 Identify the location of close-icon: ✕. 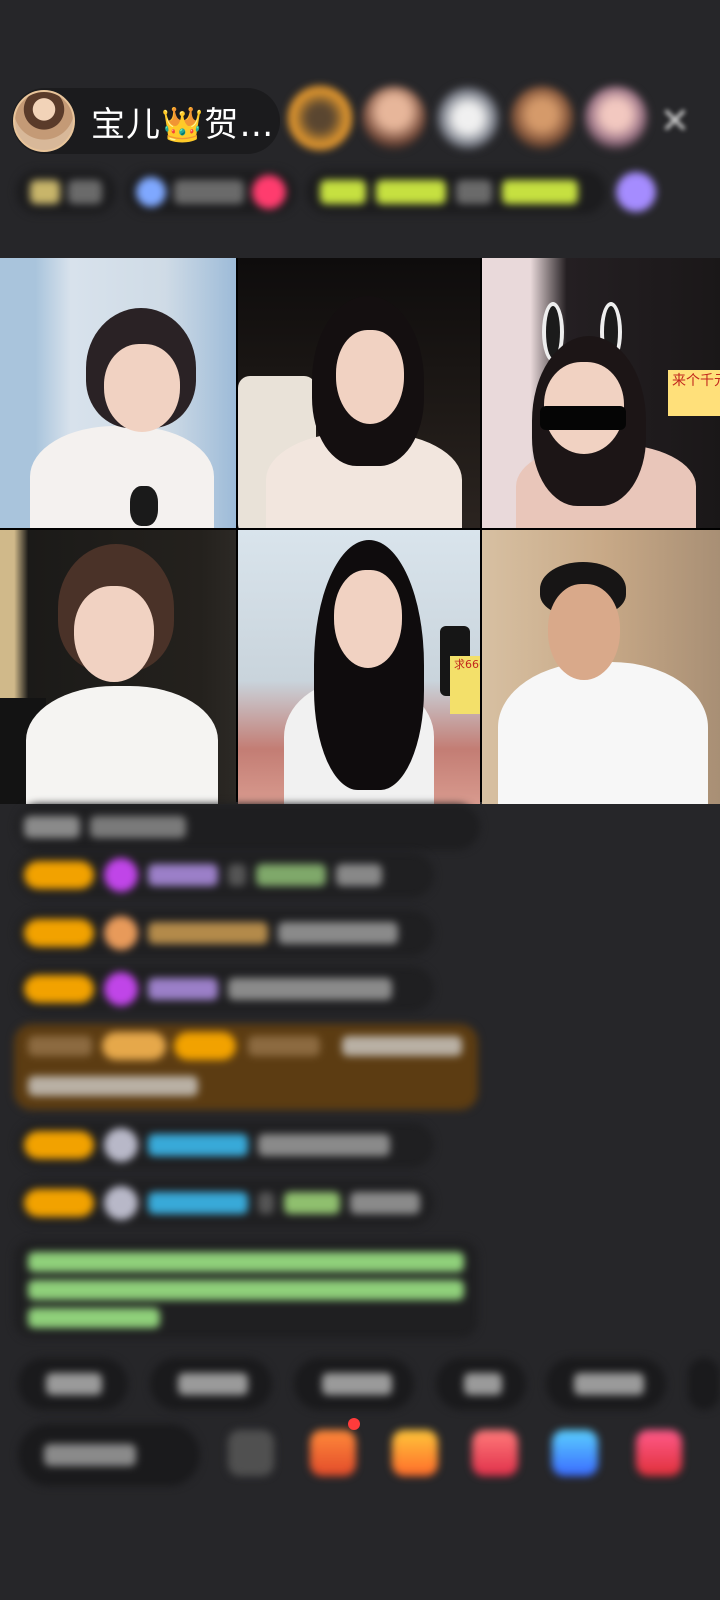
(675, 121).